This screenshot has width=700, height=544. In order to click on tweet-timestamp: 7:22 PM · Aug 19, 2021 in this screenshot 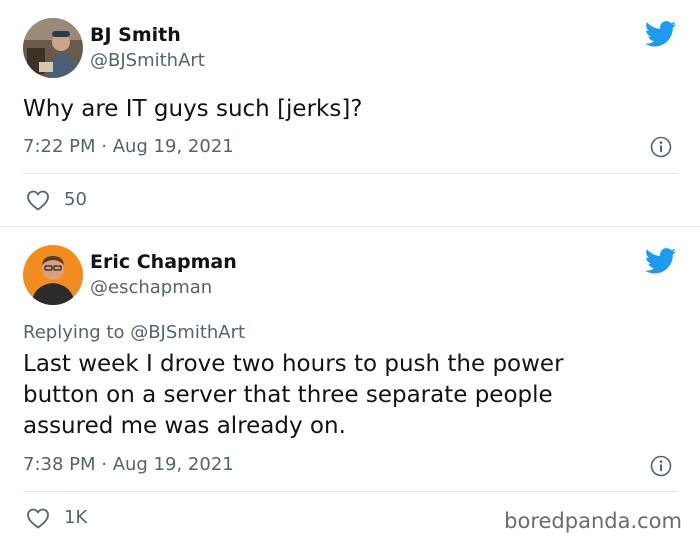, I will do `click(128, 147)`.